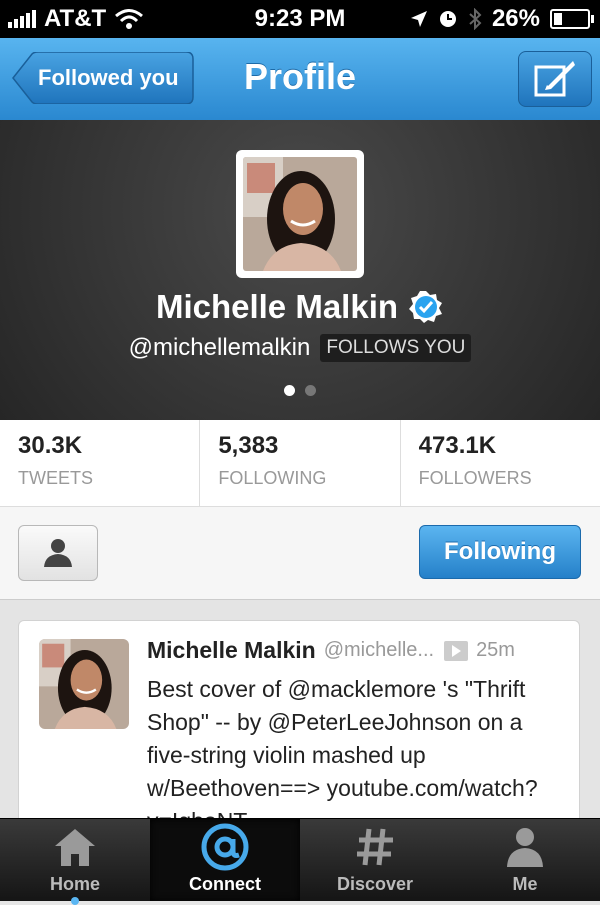 The height and width of the screenshot is (905, 600). What do you see at coordinates (300, 19) in the screenshot?
I see `status-bar: AT&T 9:23 PM 26%` at bounding box center [300, 19].